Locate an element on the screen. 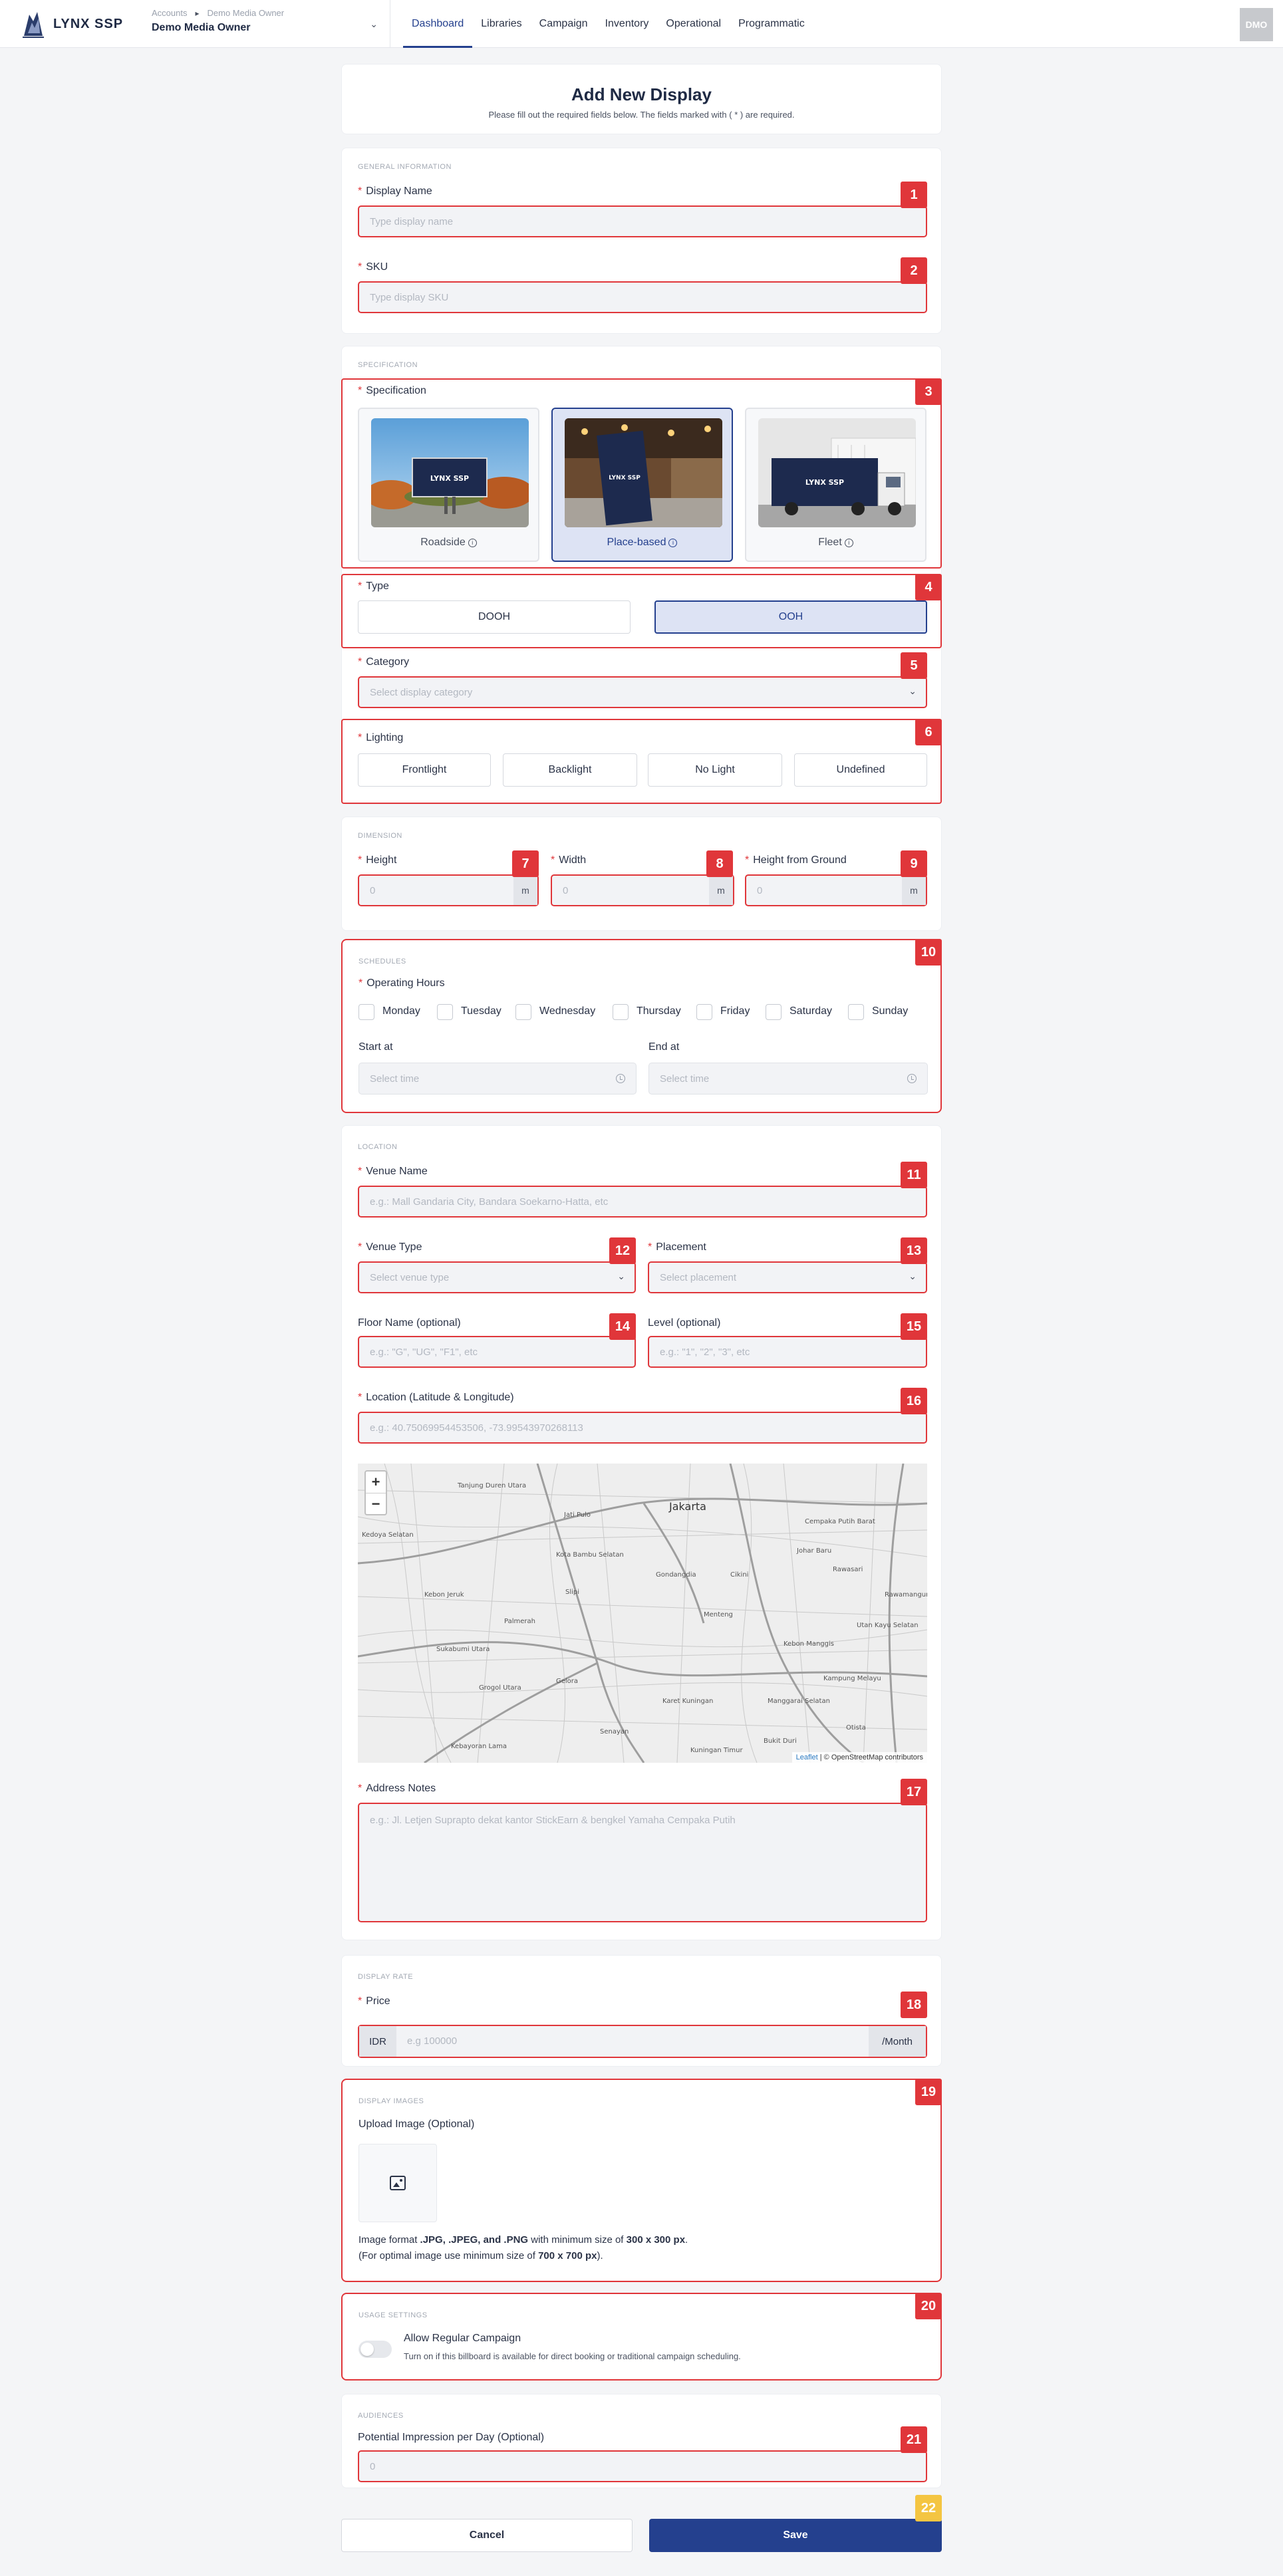  allow-regular-campaign-toggle is located at coordinates (375, 2349).